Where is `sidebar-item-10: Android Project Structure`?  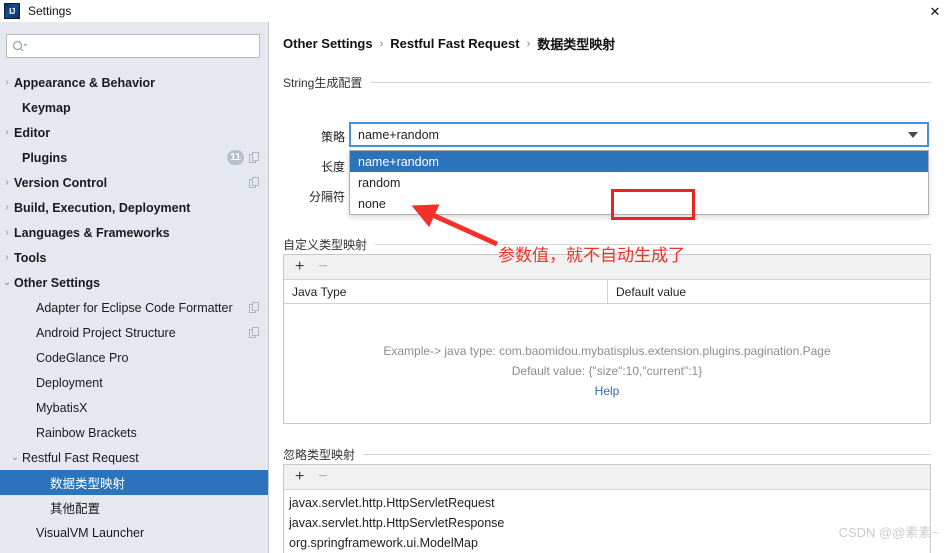
sidebar-item-10: Android Project Structure is located at coordinates (134, 332).